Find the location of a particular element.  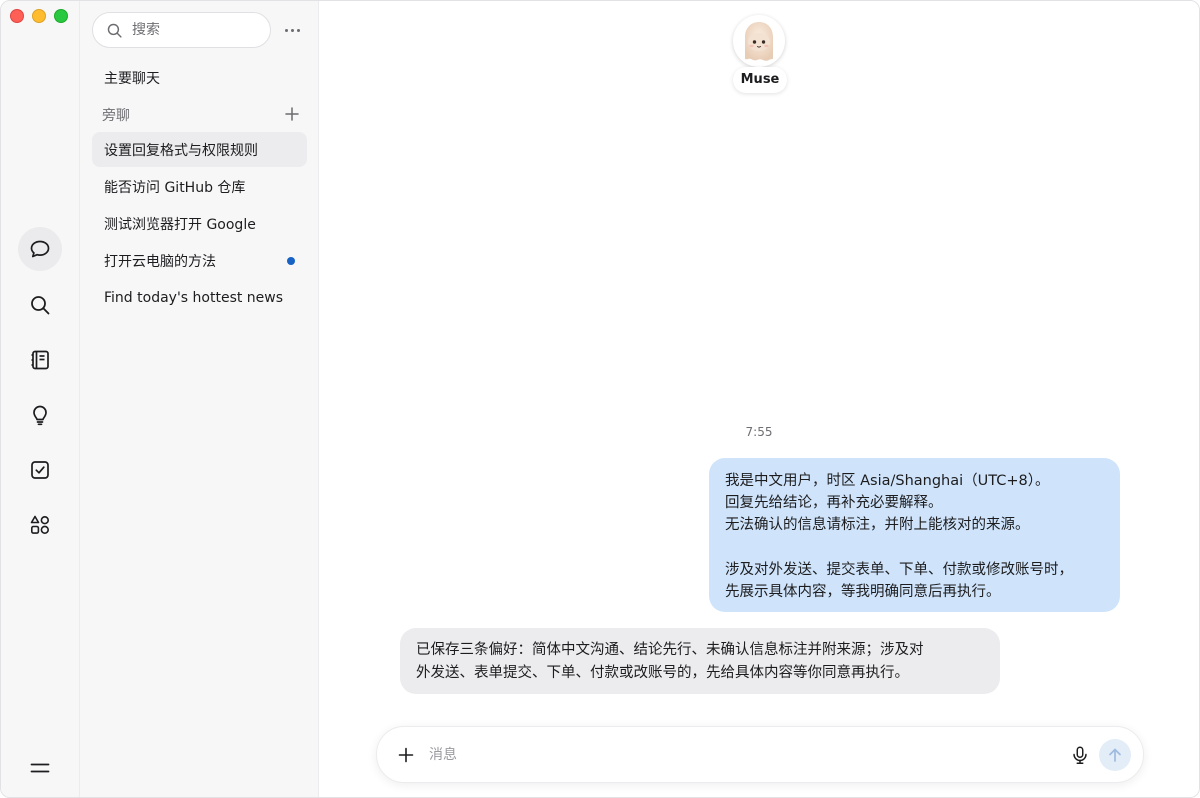

side-chat-label: 设置回复格式与权限规则 is located at coordinates (181, 150).